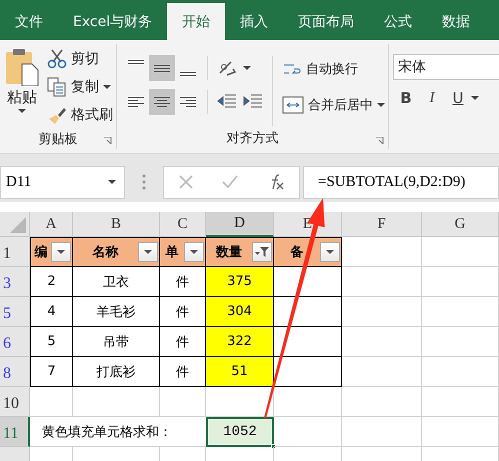 The height and width of the screenshot is (461, 499). Describe the element at coordinates (196, 21) in the screenshot. I see `ribbon-tab: 开始` at that location.